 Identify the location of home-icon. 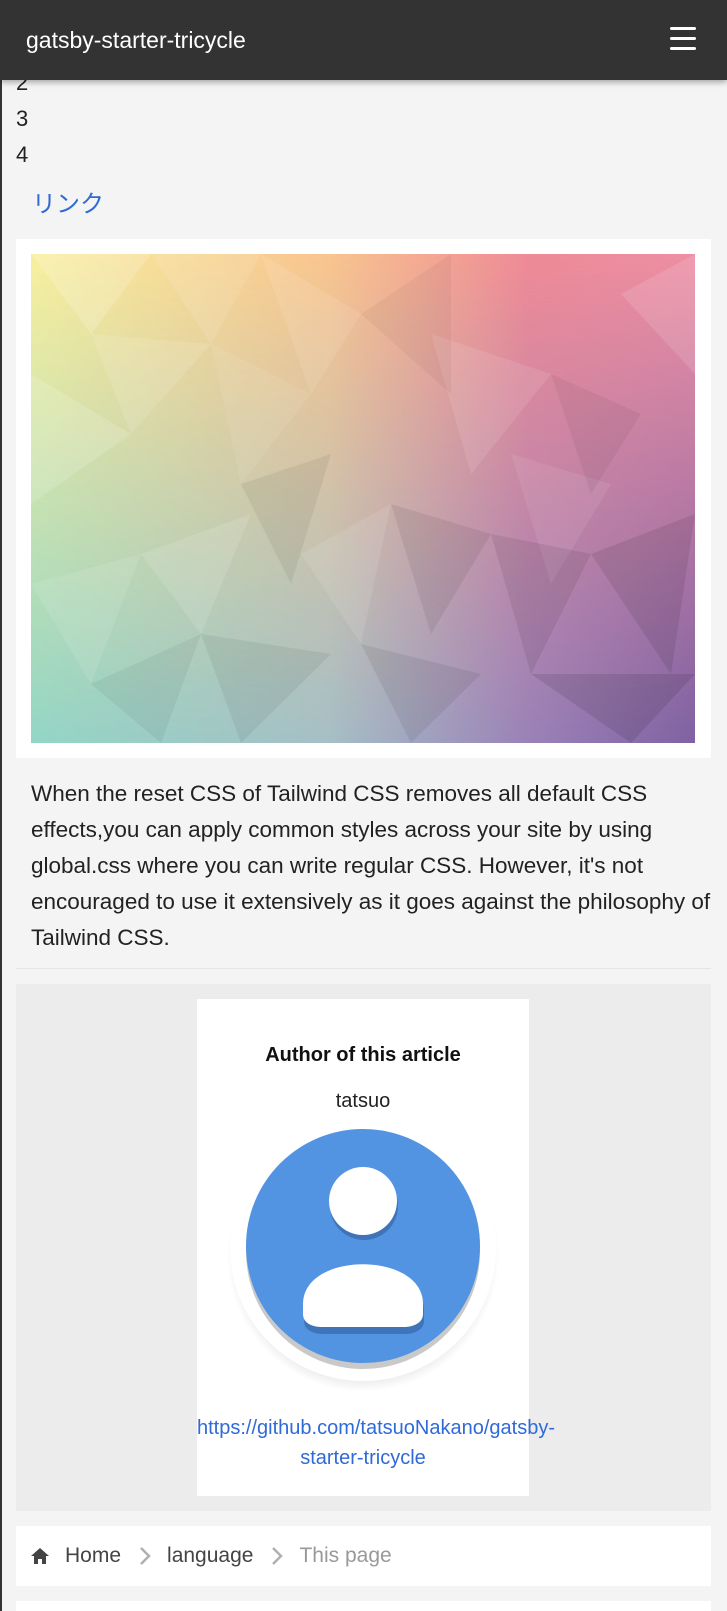
(40, 1556).